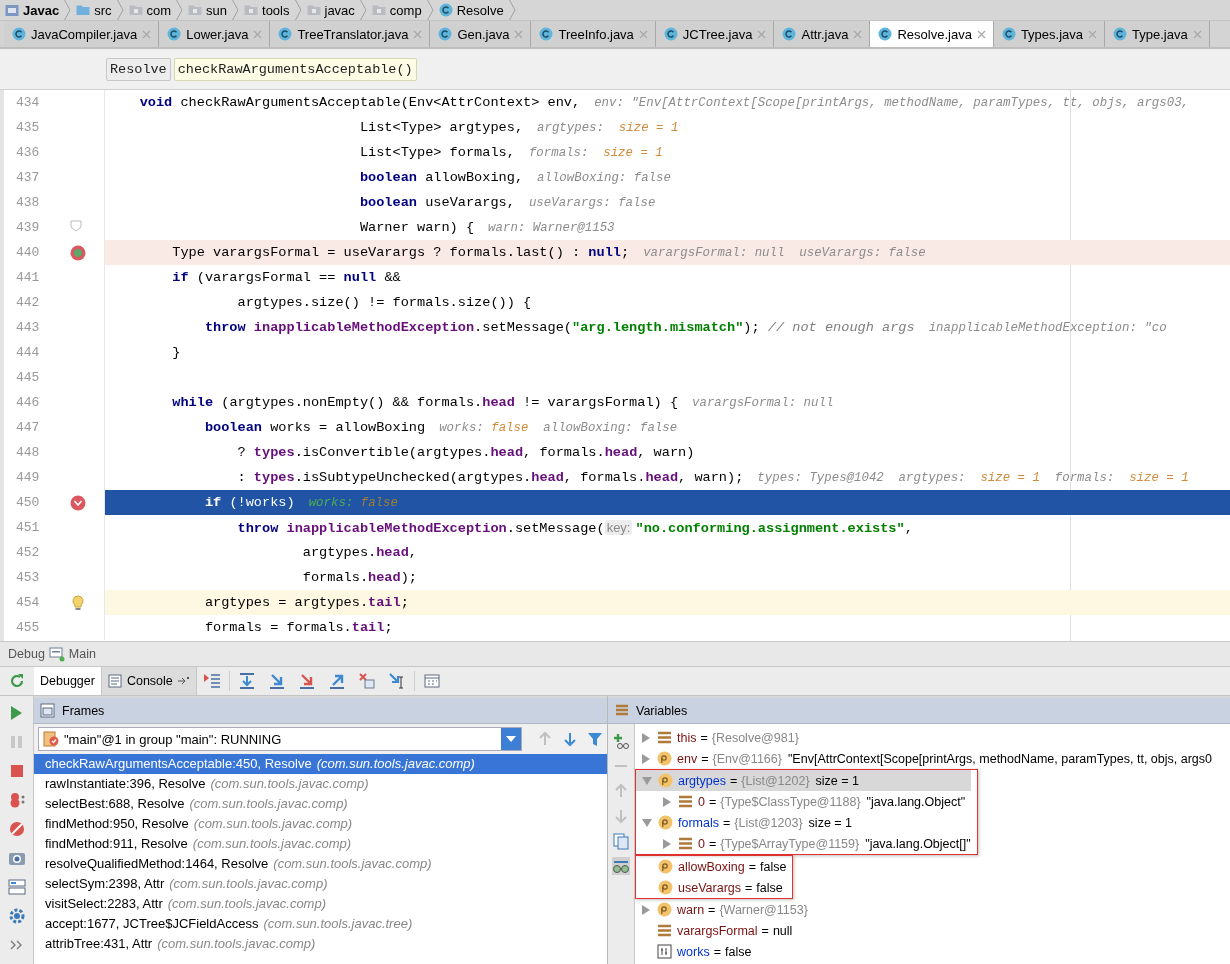 The image size is (1230, 964). What do you see at coordinates (320, 784) in the screenshot?
I see `stack-frame: rawInstantiate:396, Resolve (com.sun.tools.javac.comp)` at bounding box center [320, 784].